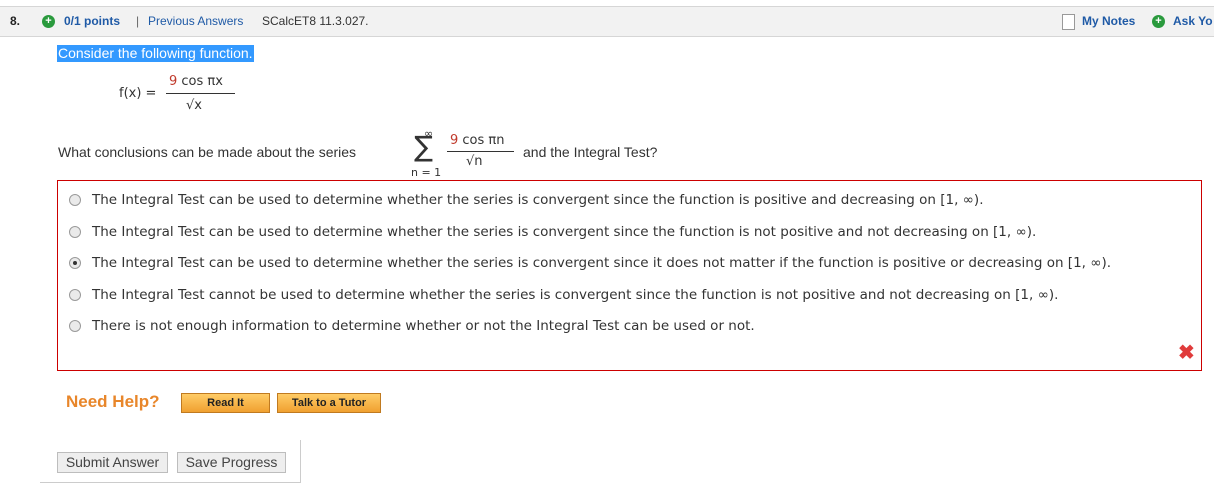 The image size is (1214, 486). I want to click on notes-icon, so click(1068, 22).